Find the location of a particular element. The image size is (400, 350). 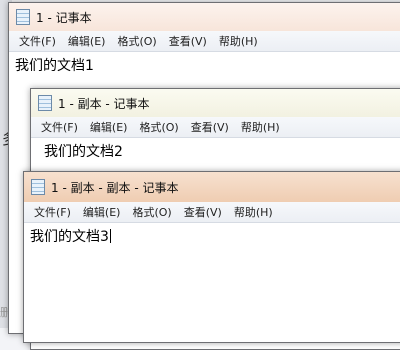

window-title: 1 - 副本 - 副本 - 记事本 is located at coordinates (115, 187).